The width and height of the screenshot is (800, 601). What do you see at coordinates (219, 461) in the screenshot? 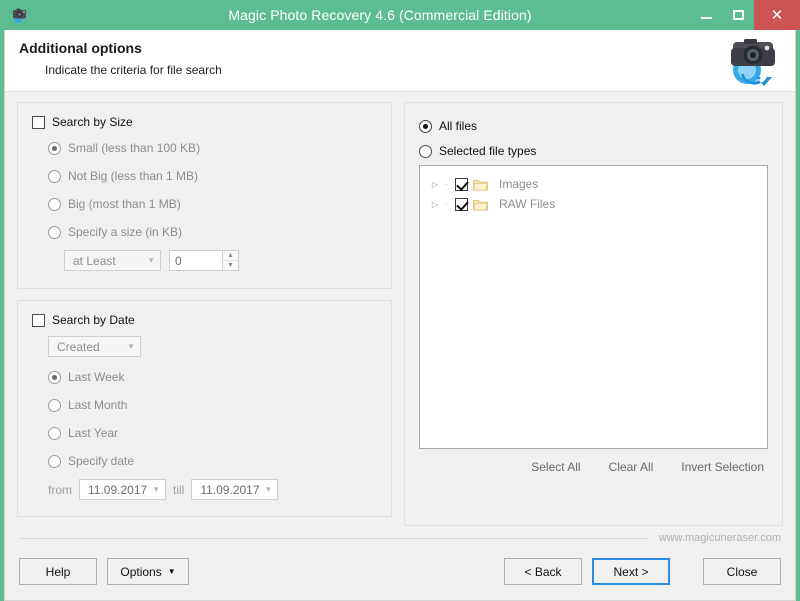
I see `date-option-specify: Specify date` at bounding box center [219, 461].